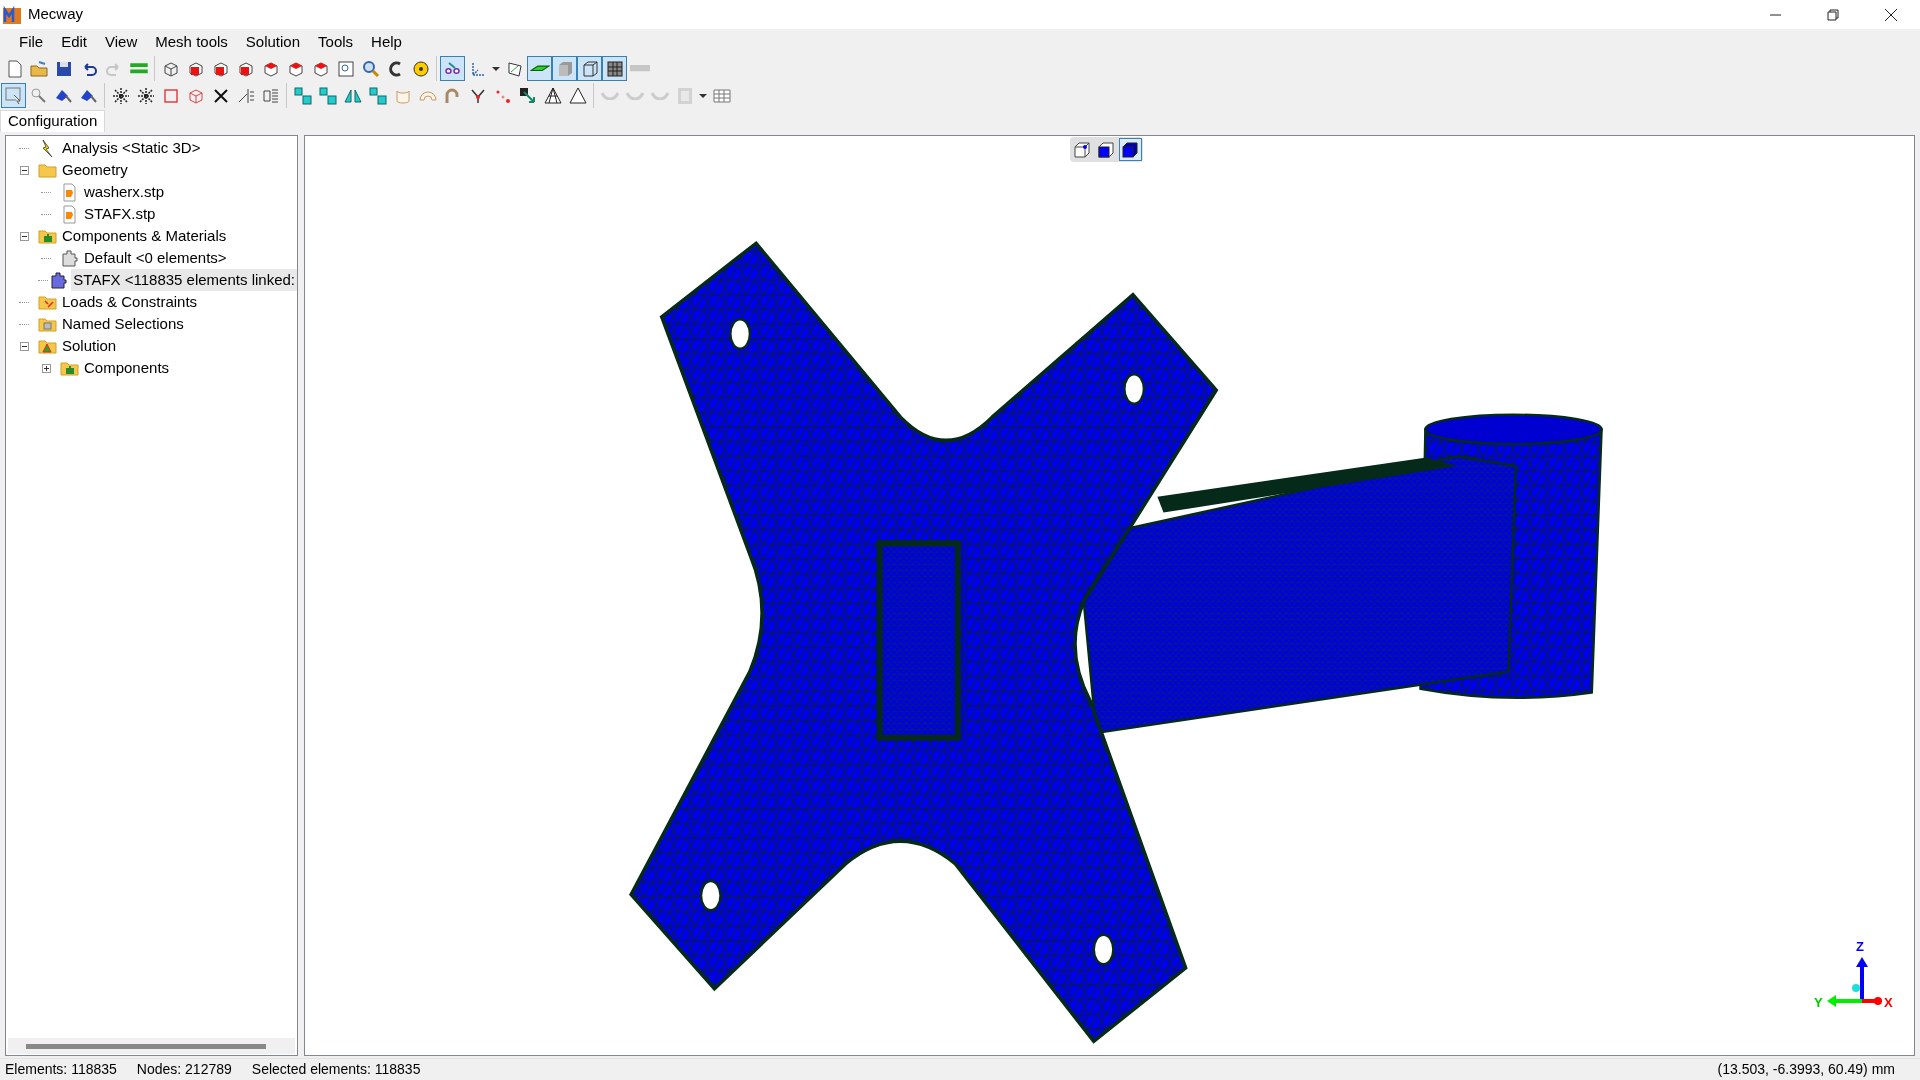 This screenshot has width=1920, height=1080. What do you see at coordinates (53, 121) in the screenshot?
I see `panel-tab: Configuration` at bounding box center [53, 121].